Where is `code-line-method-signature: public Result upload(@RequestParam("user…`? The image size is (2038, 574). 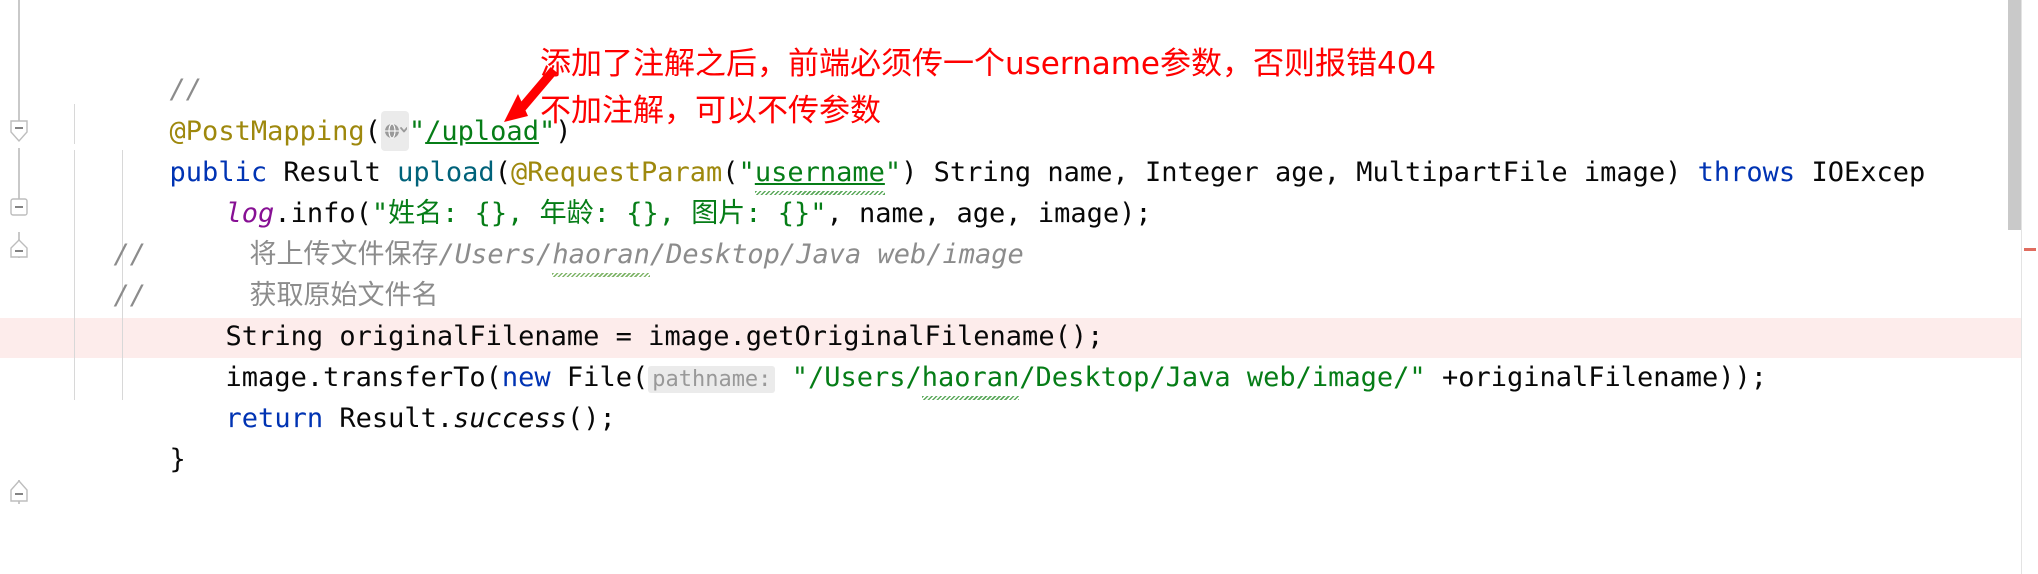
code-line-method-signature: public Result upload(@RequestParam("user… is located at coordinates (1019, 154).